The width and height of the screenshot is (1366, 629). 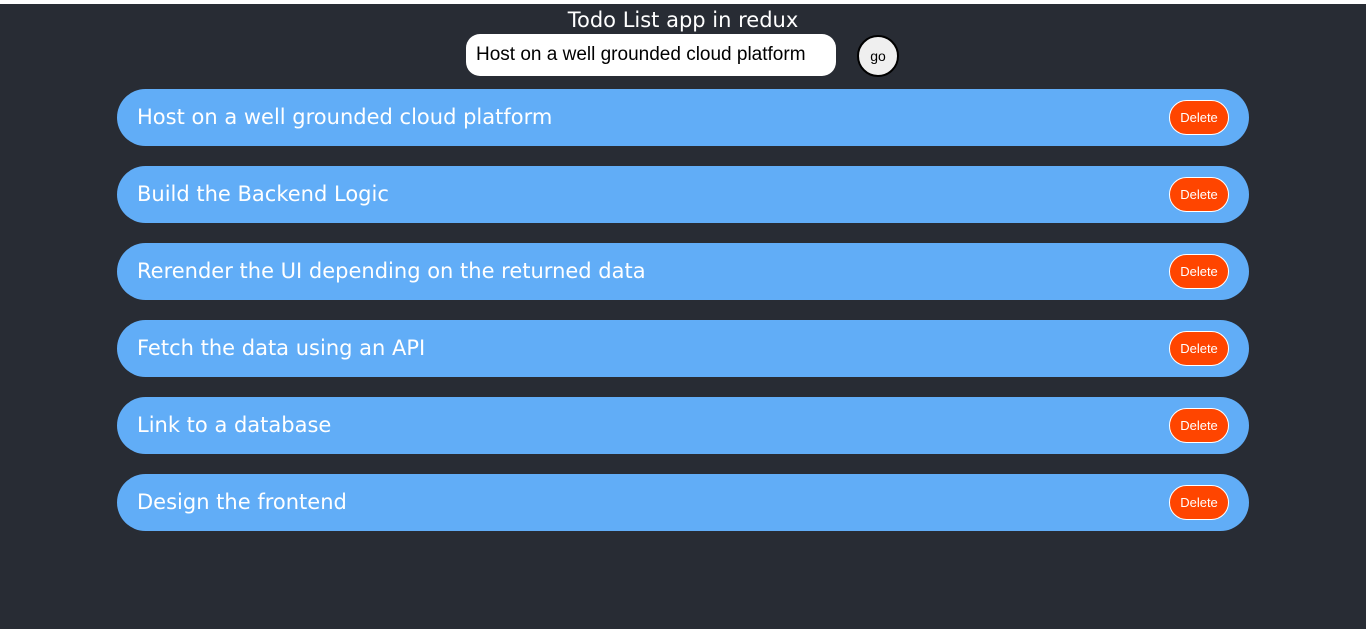 I want to click on todo-text: Build the Backend Logic, so click(x=263, y=194).